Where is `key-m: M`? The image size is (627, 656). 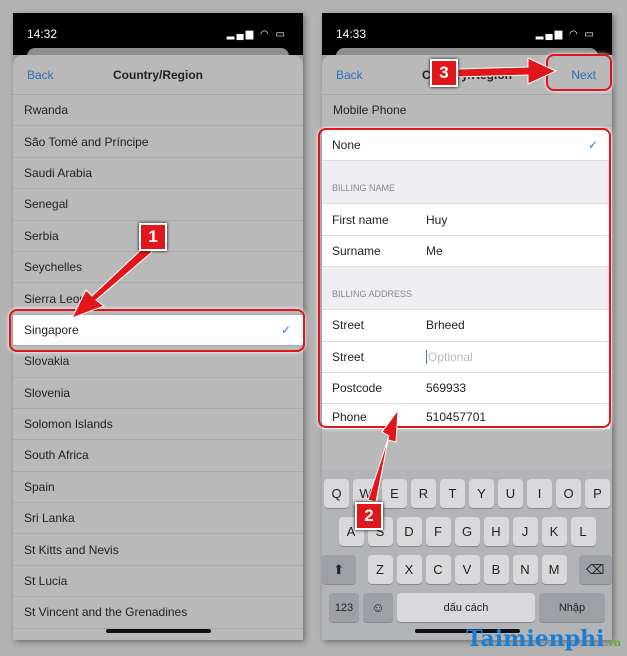 key-m: M is located at coordinates (554, 569).